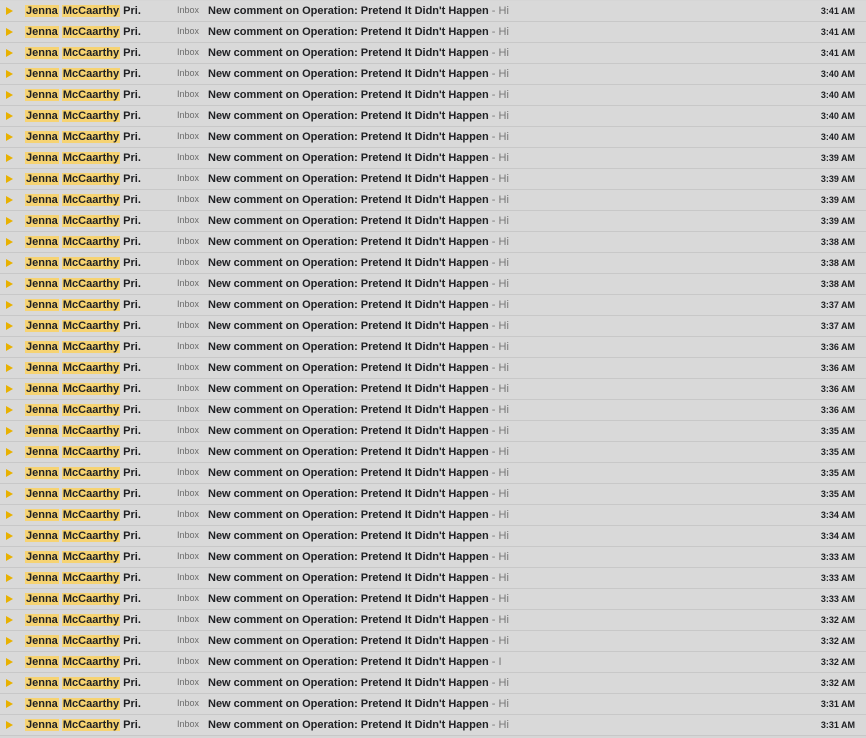 The height and width of the screenshot is (738, 866). I want to click on email-time: 3:38 AM, so click(837, 242).